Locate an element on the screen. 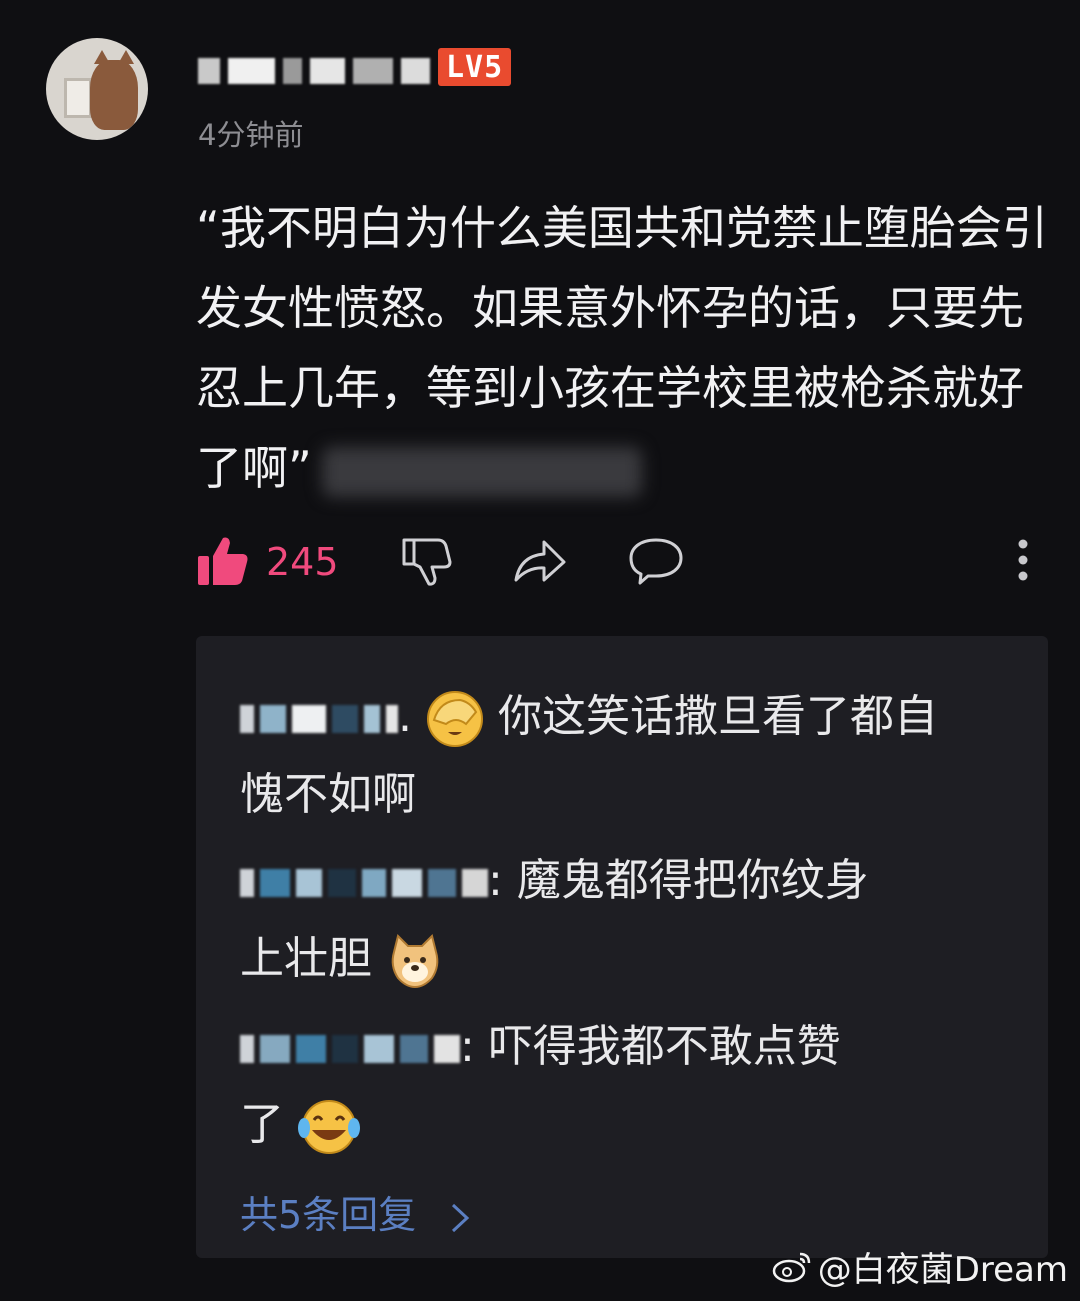  reply-text-continued: 了 is located at coordinates (262, 1124).